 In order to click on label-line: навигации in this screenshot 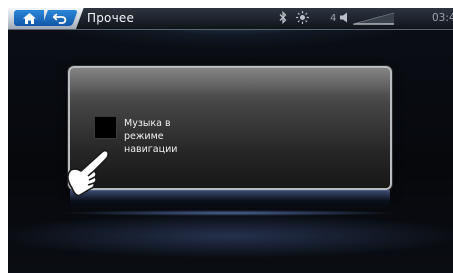, I will do `click(151, 149)`.